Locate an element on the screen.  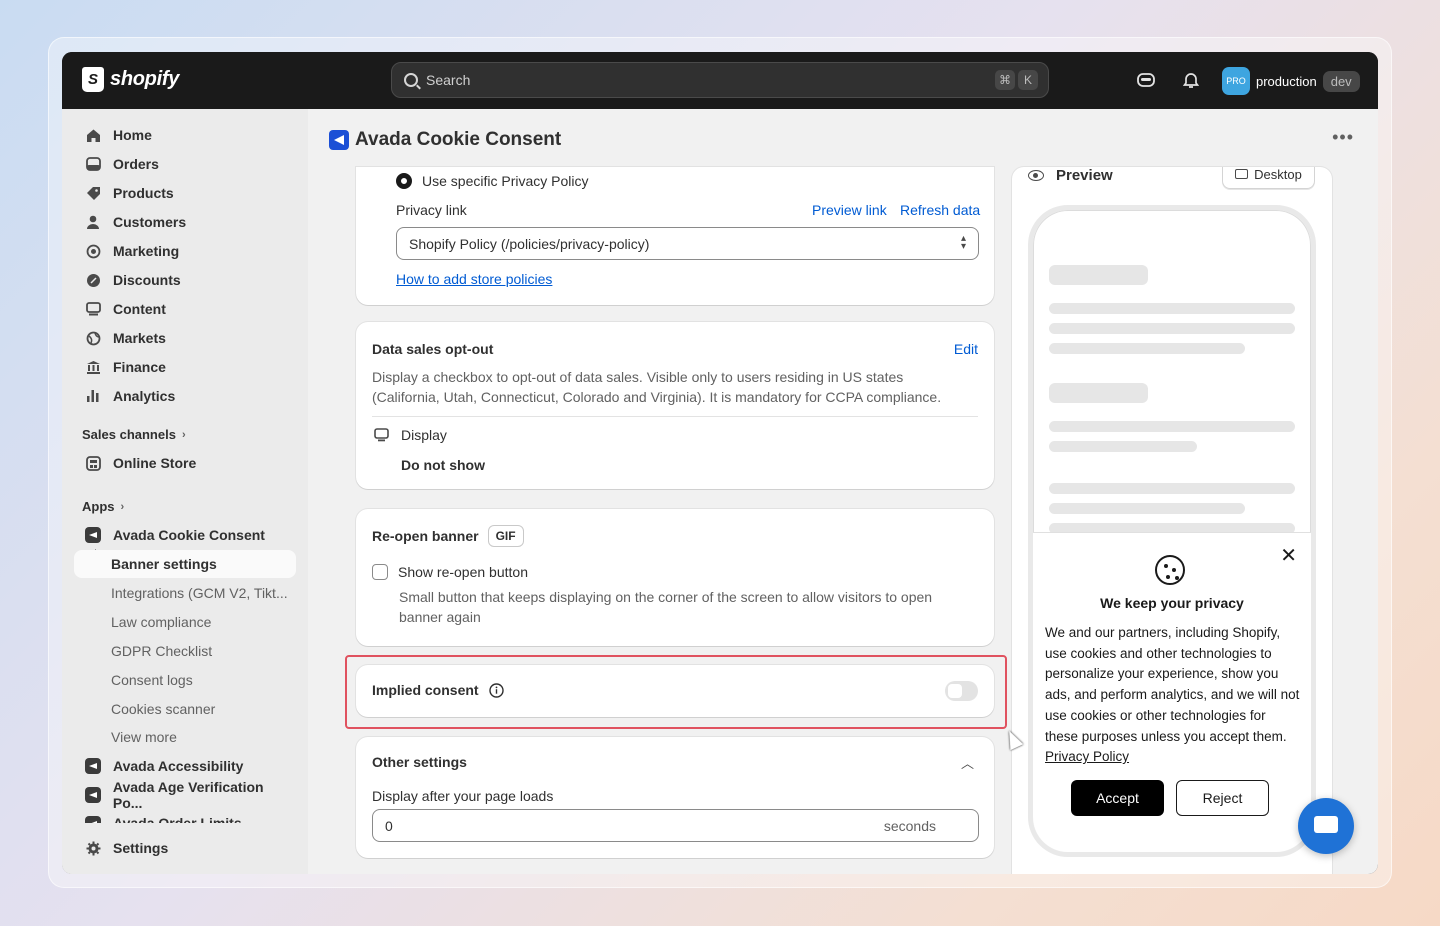
sidebar-item-analytics: Analytics is located at coordinates (185, 396).